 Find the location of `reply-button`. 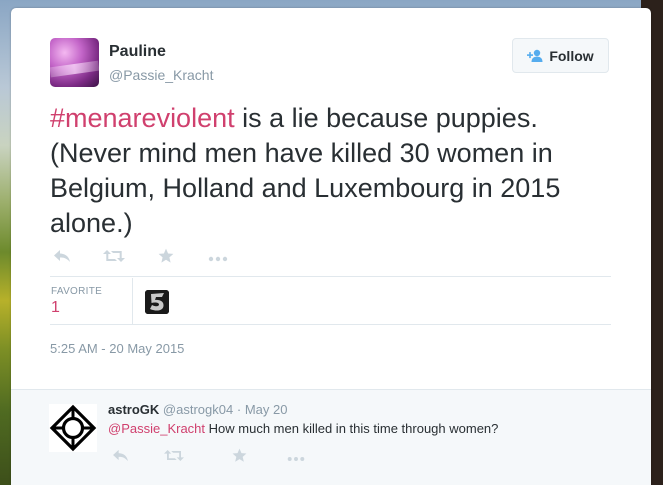

reply-button is located at coordinates (62, 258).